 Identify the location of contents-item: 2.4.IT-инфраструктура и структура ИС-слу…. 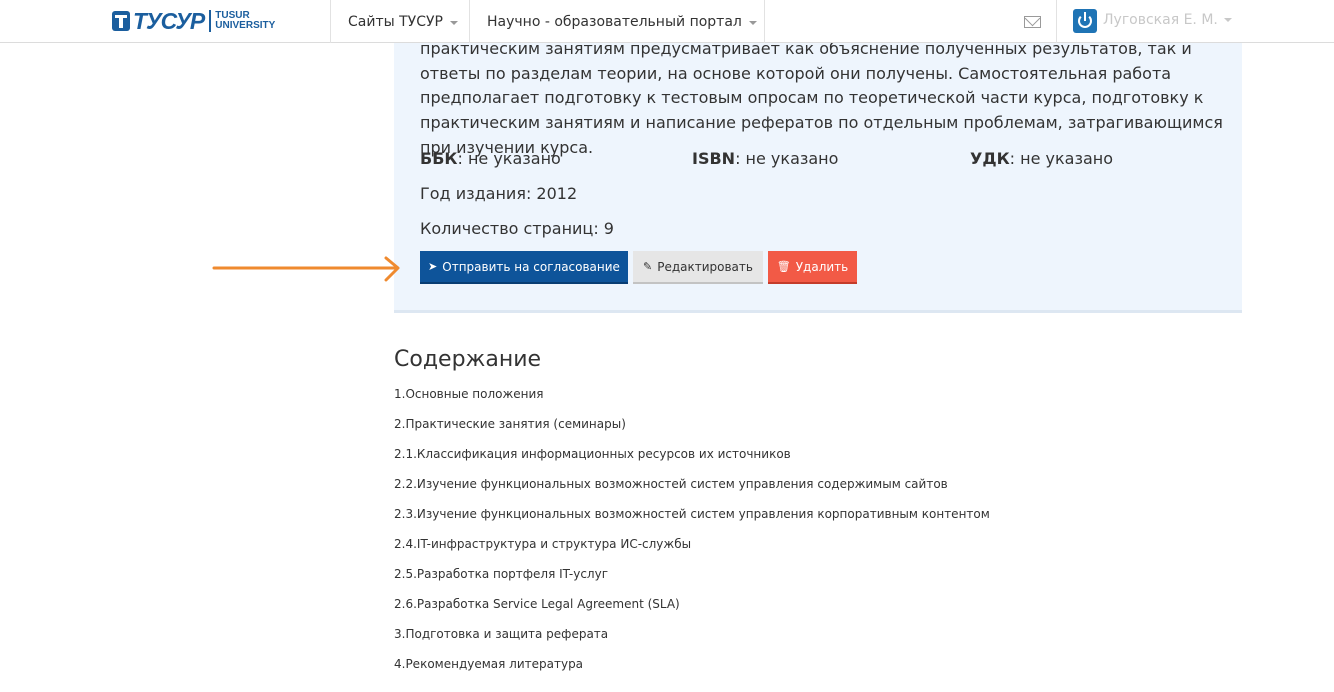
(692, 552).